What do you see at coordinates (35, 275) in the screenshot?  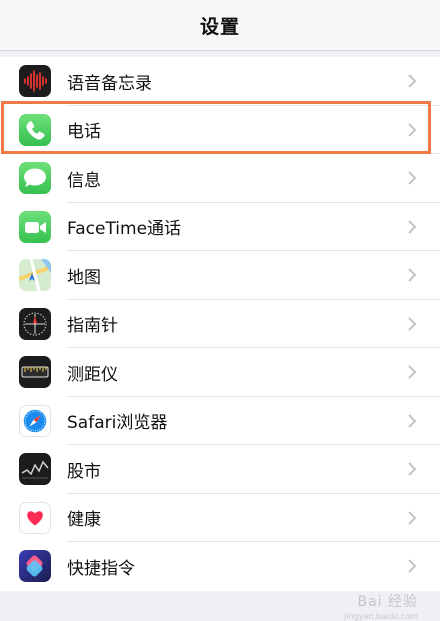 I see `maps-icon` at bounding box center [35, 275].